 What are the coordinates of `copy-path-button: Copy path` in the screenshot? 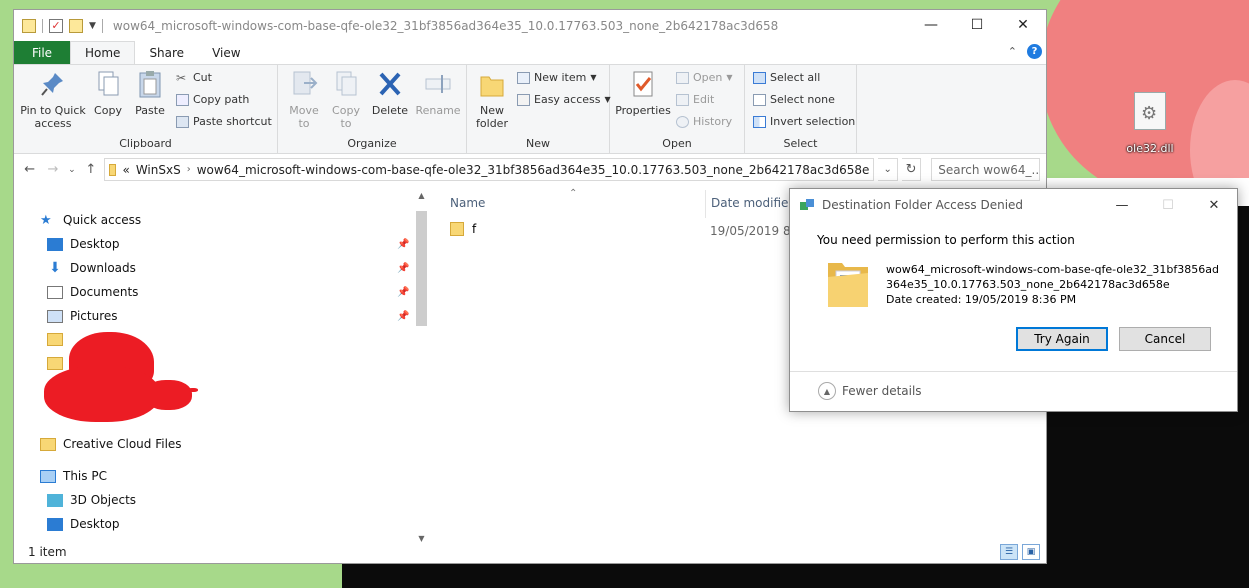 It's located at (212, 99).